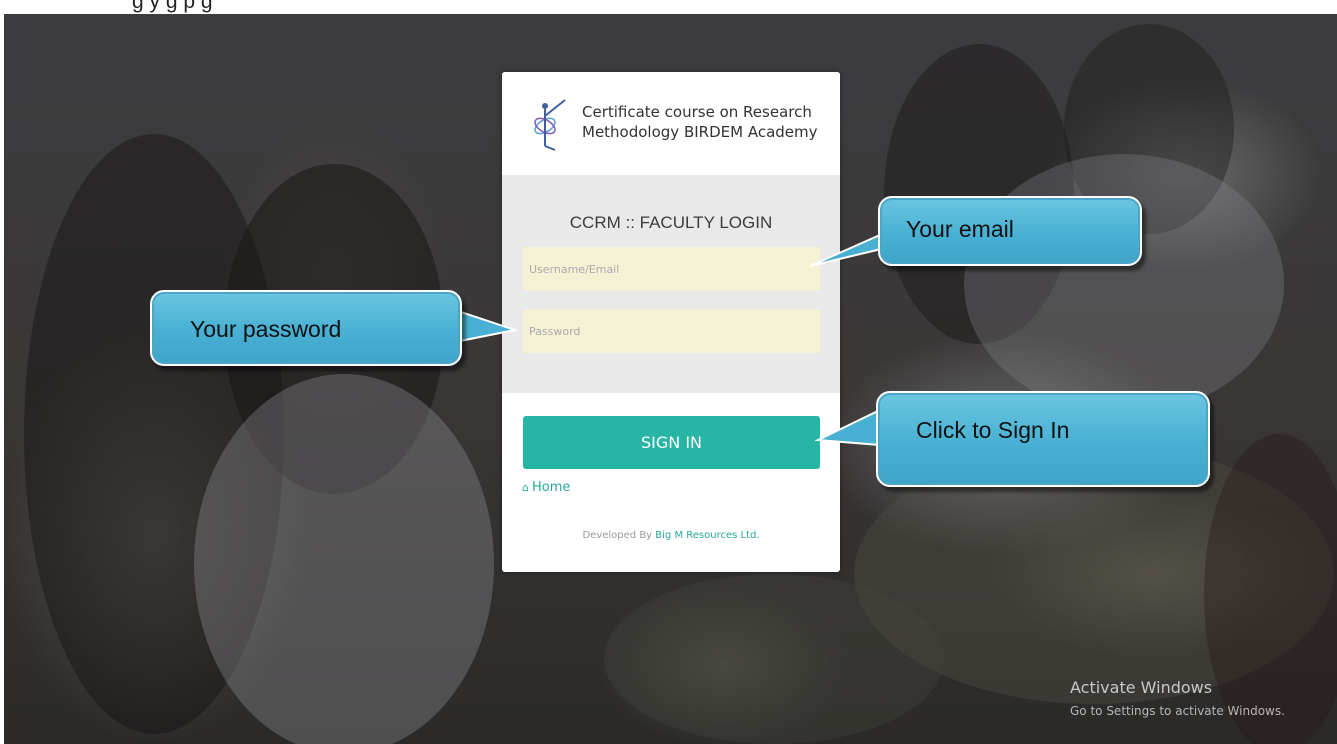 This screenshot has height=744, width=1337. I want to click on watermark-line-1: Activate Windows, so click(1141, 687).